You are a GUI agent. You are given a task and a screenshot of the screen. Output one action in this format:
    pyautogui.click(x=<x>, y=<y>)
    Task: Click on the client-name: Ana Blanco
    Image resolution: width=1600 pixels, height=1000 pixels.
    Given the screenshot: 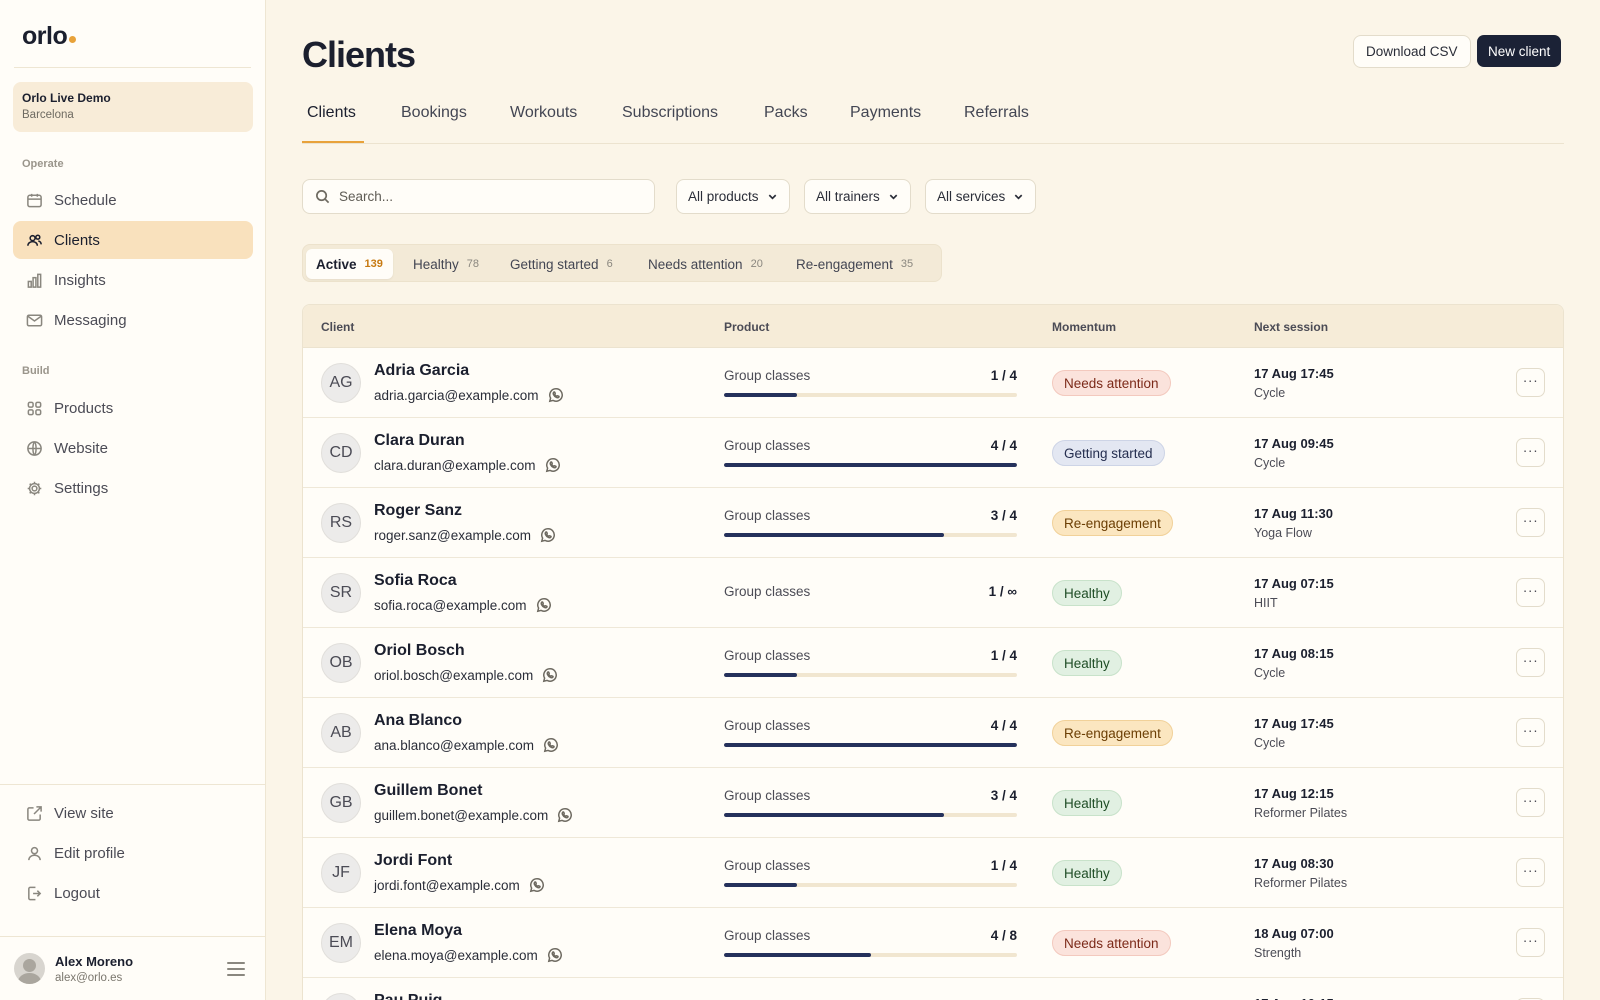 What is the action you would take?
    pyautogui.click(x=418, y=721)
    